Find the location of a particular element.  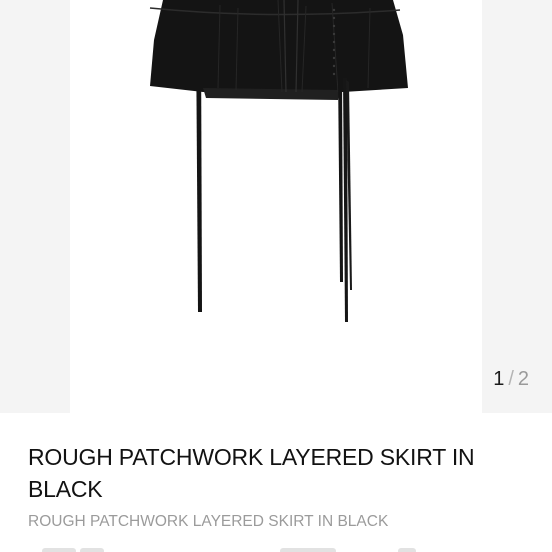

product-subtitle: ROUGH PATCHWORK LAYERED SKIRT IN BLACK is located at coordinates (208, 521).